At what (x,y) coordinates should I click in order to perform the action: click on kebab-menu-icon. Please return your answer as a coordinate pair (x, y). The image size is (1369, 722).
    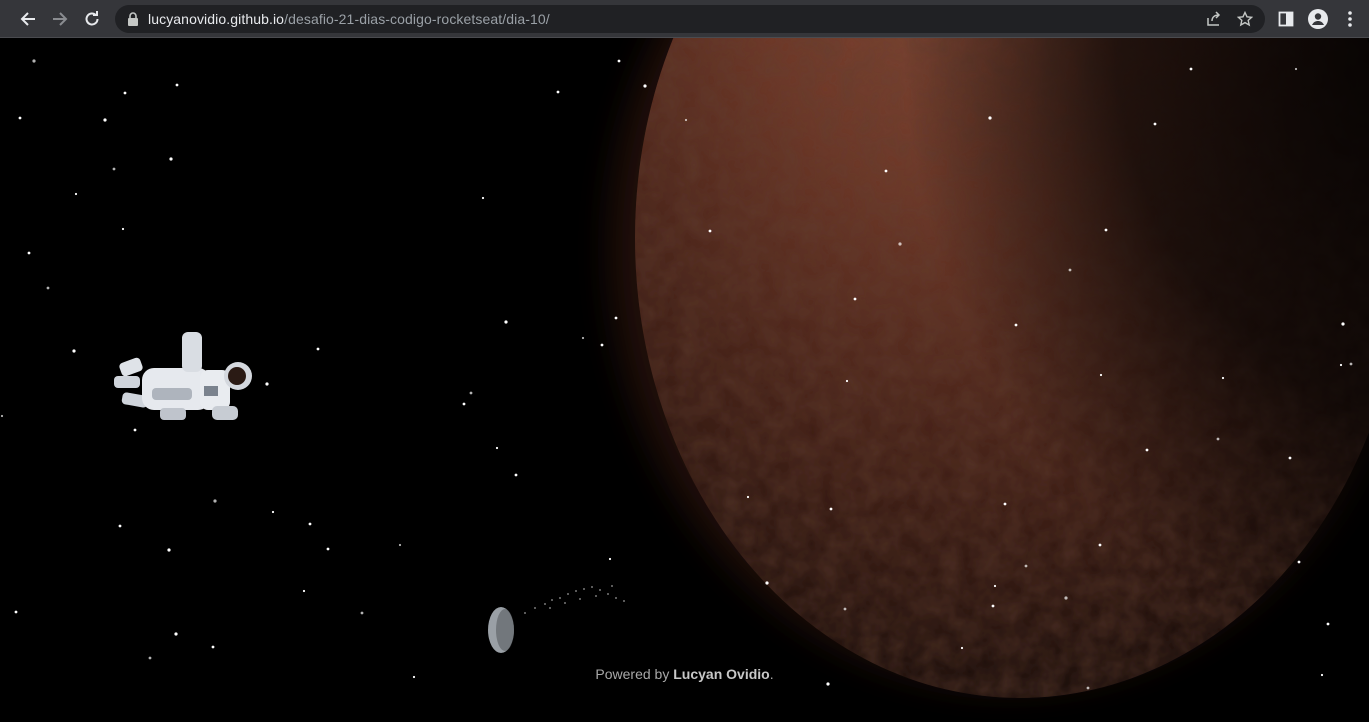
    Looking at the image, I should click on (1350, 19).